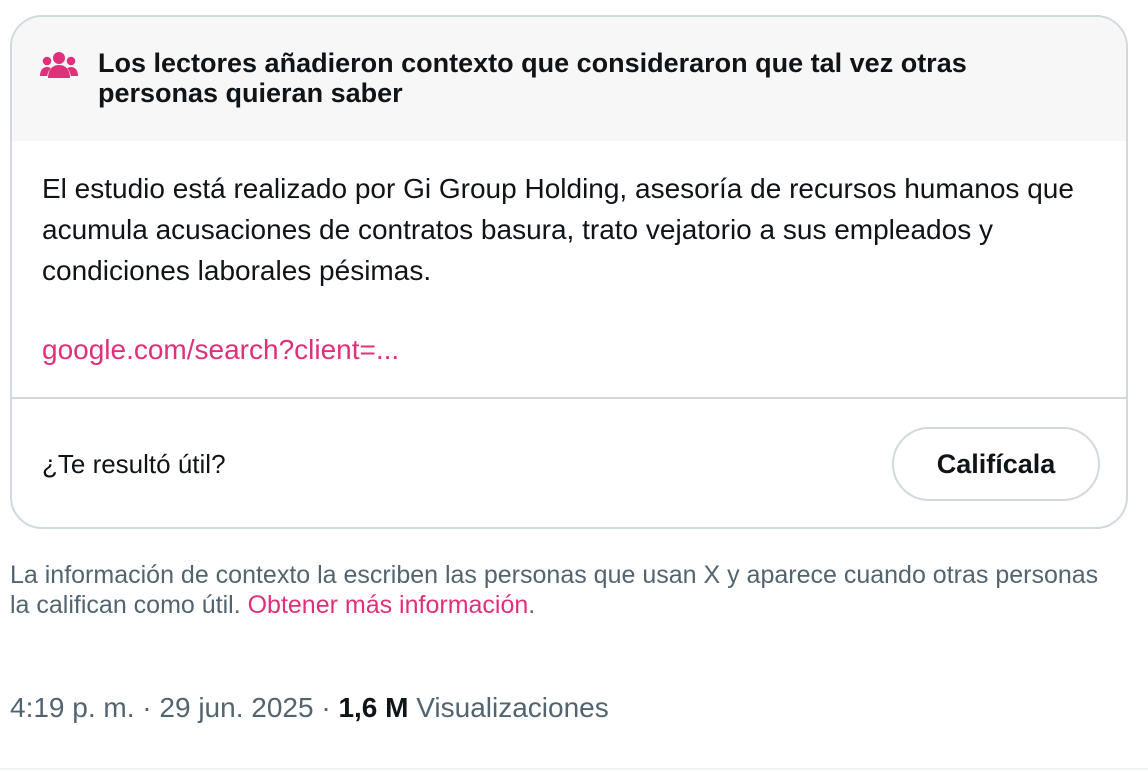 This screenshot has height=772, width=1148. What do you see at coordinates (569, 398) in the screenshot?
I see `community-note-divider` at bounding box center [569, 398].